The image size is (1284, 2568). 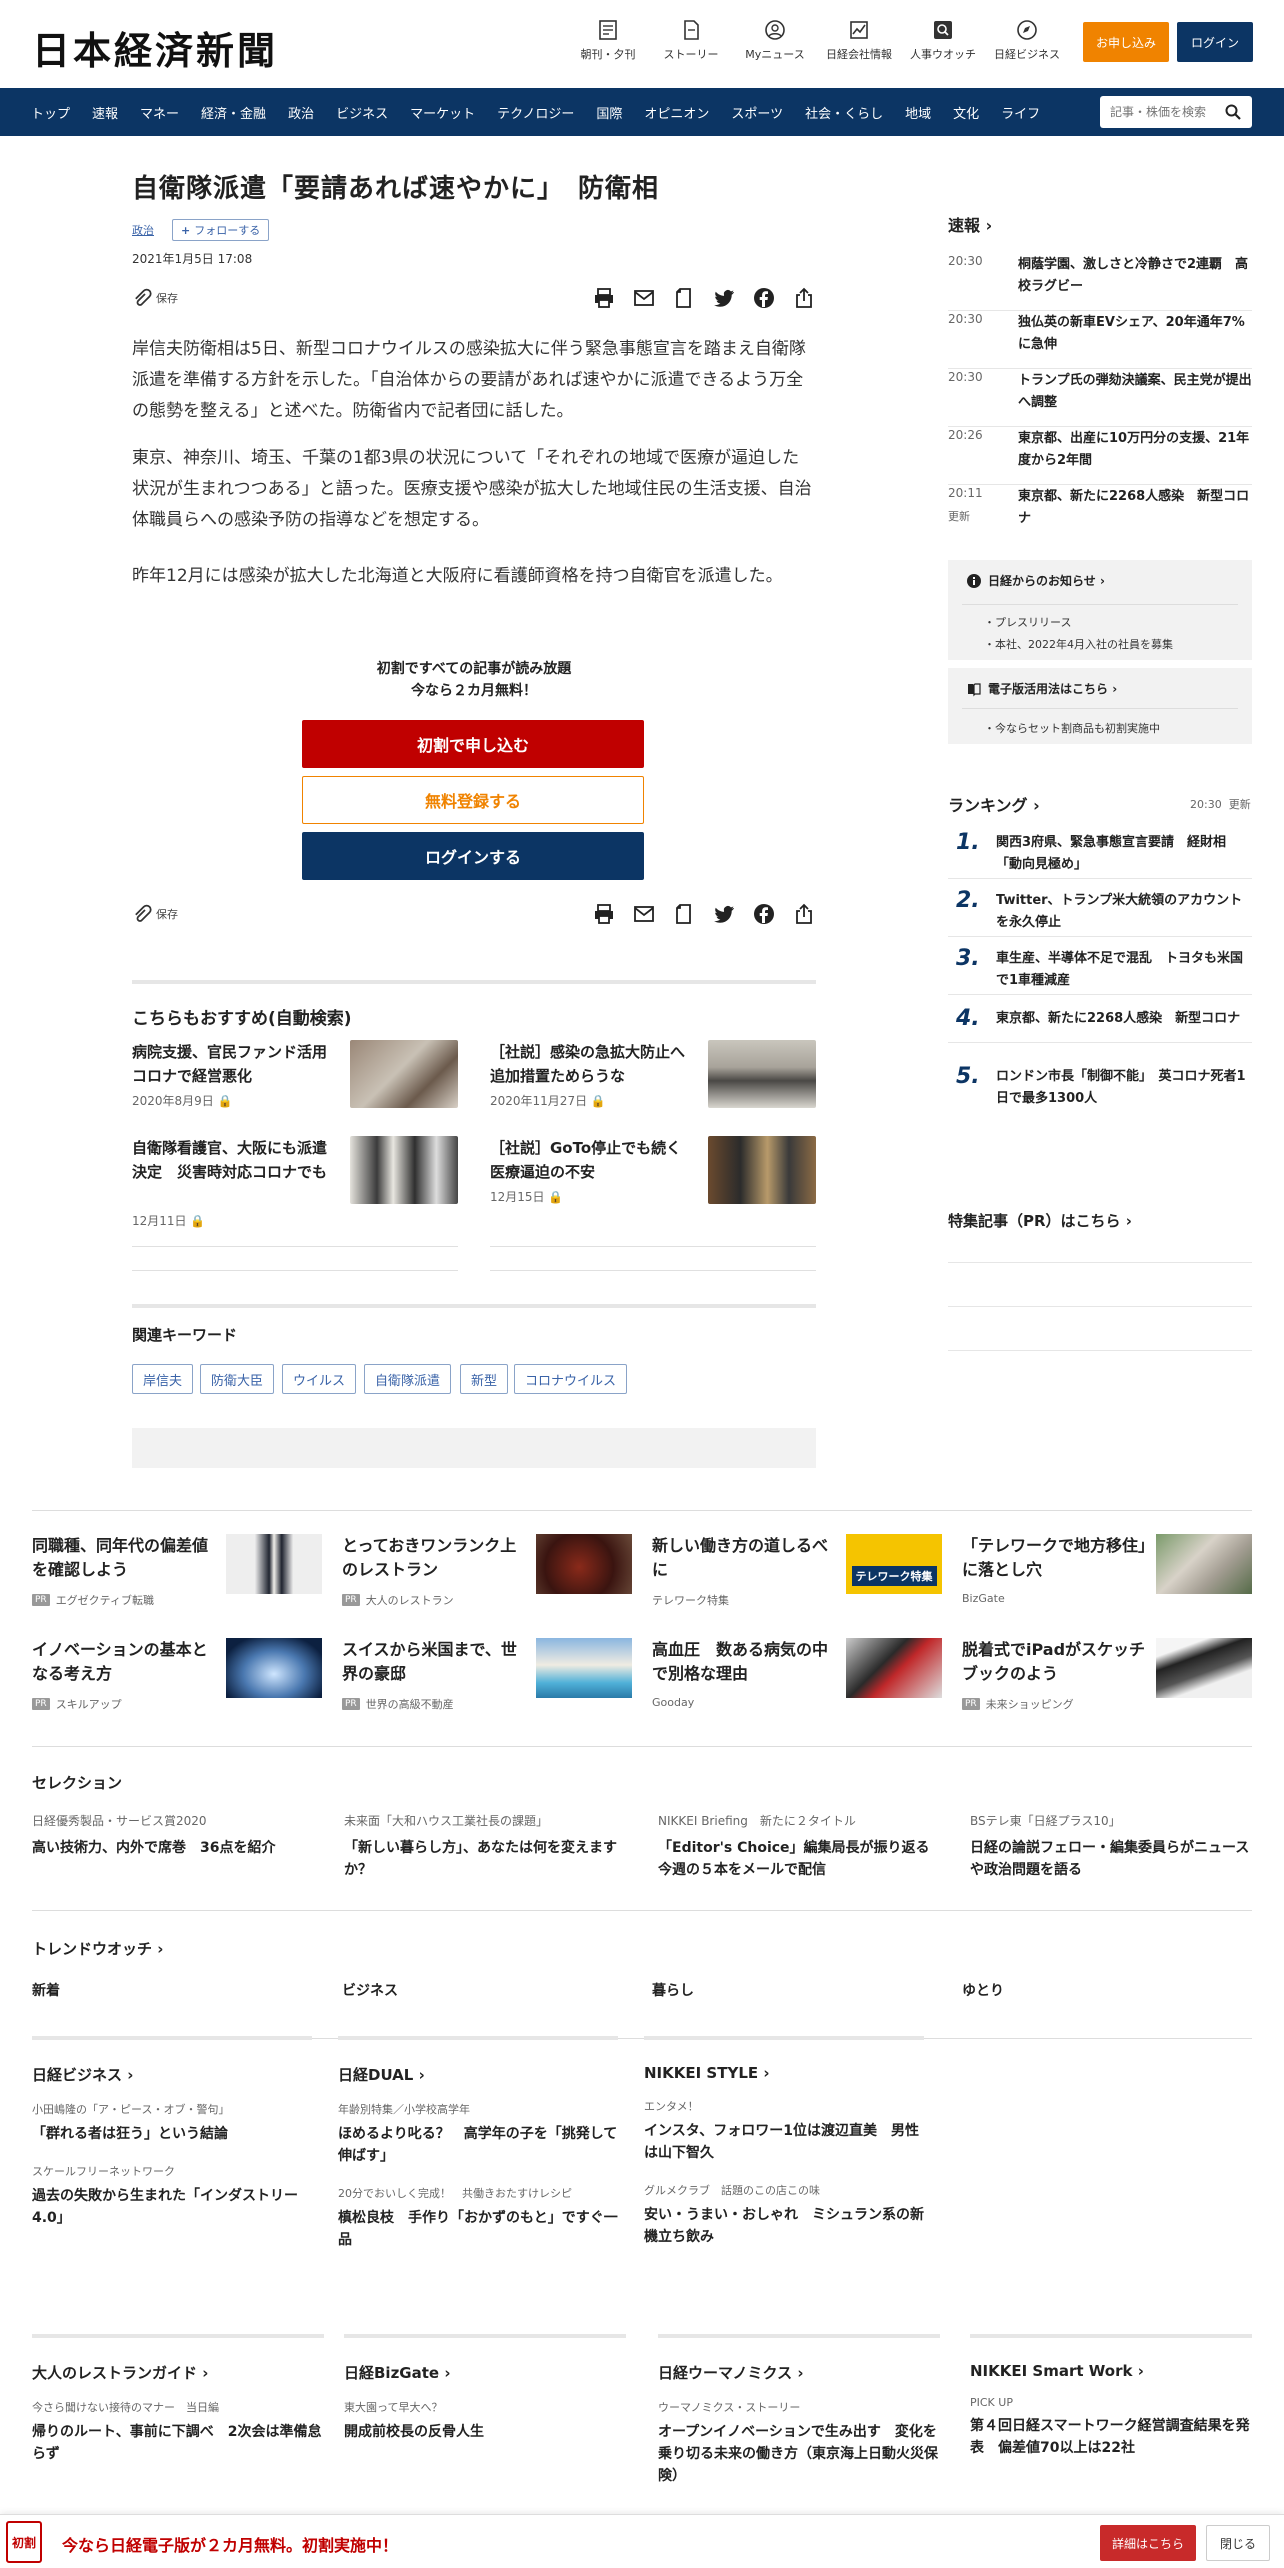 What do you see at coordinates (172, 2196) in the screenshot?
I see `media-item: スケールフリーネットワーク 過去の失敗から生まれた「インダストリー4.0」` at bounding box center [172, 2196].